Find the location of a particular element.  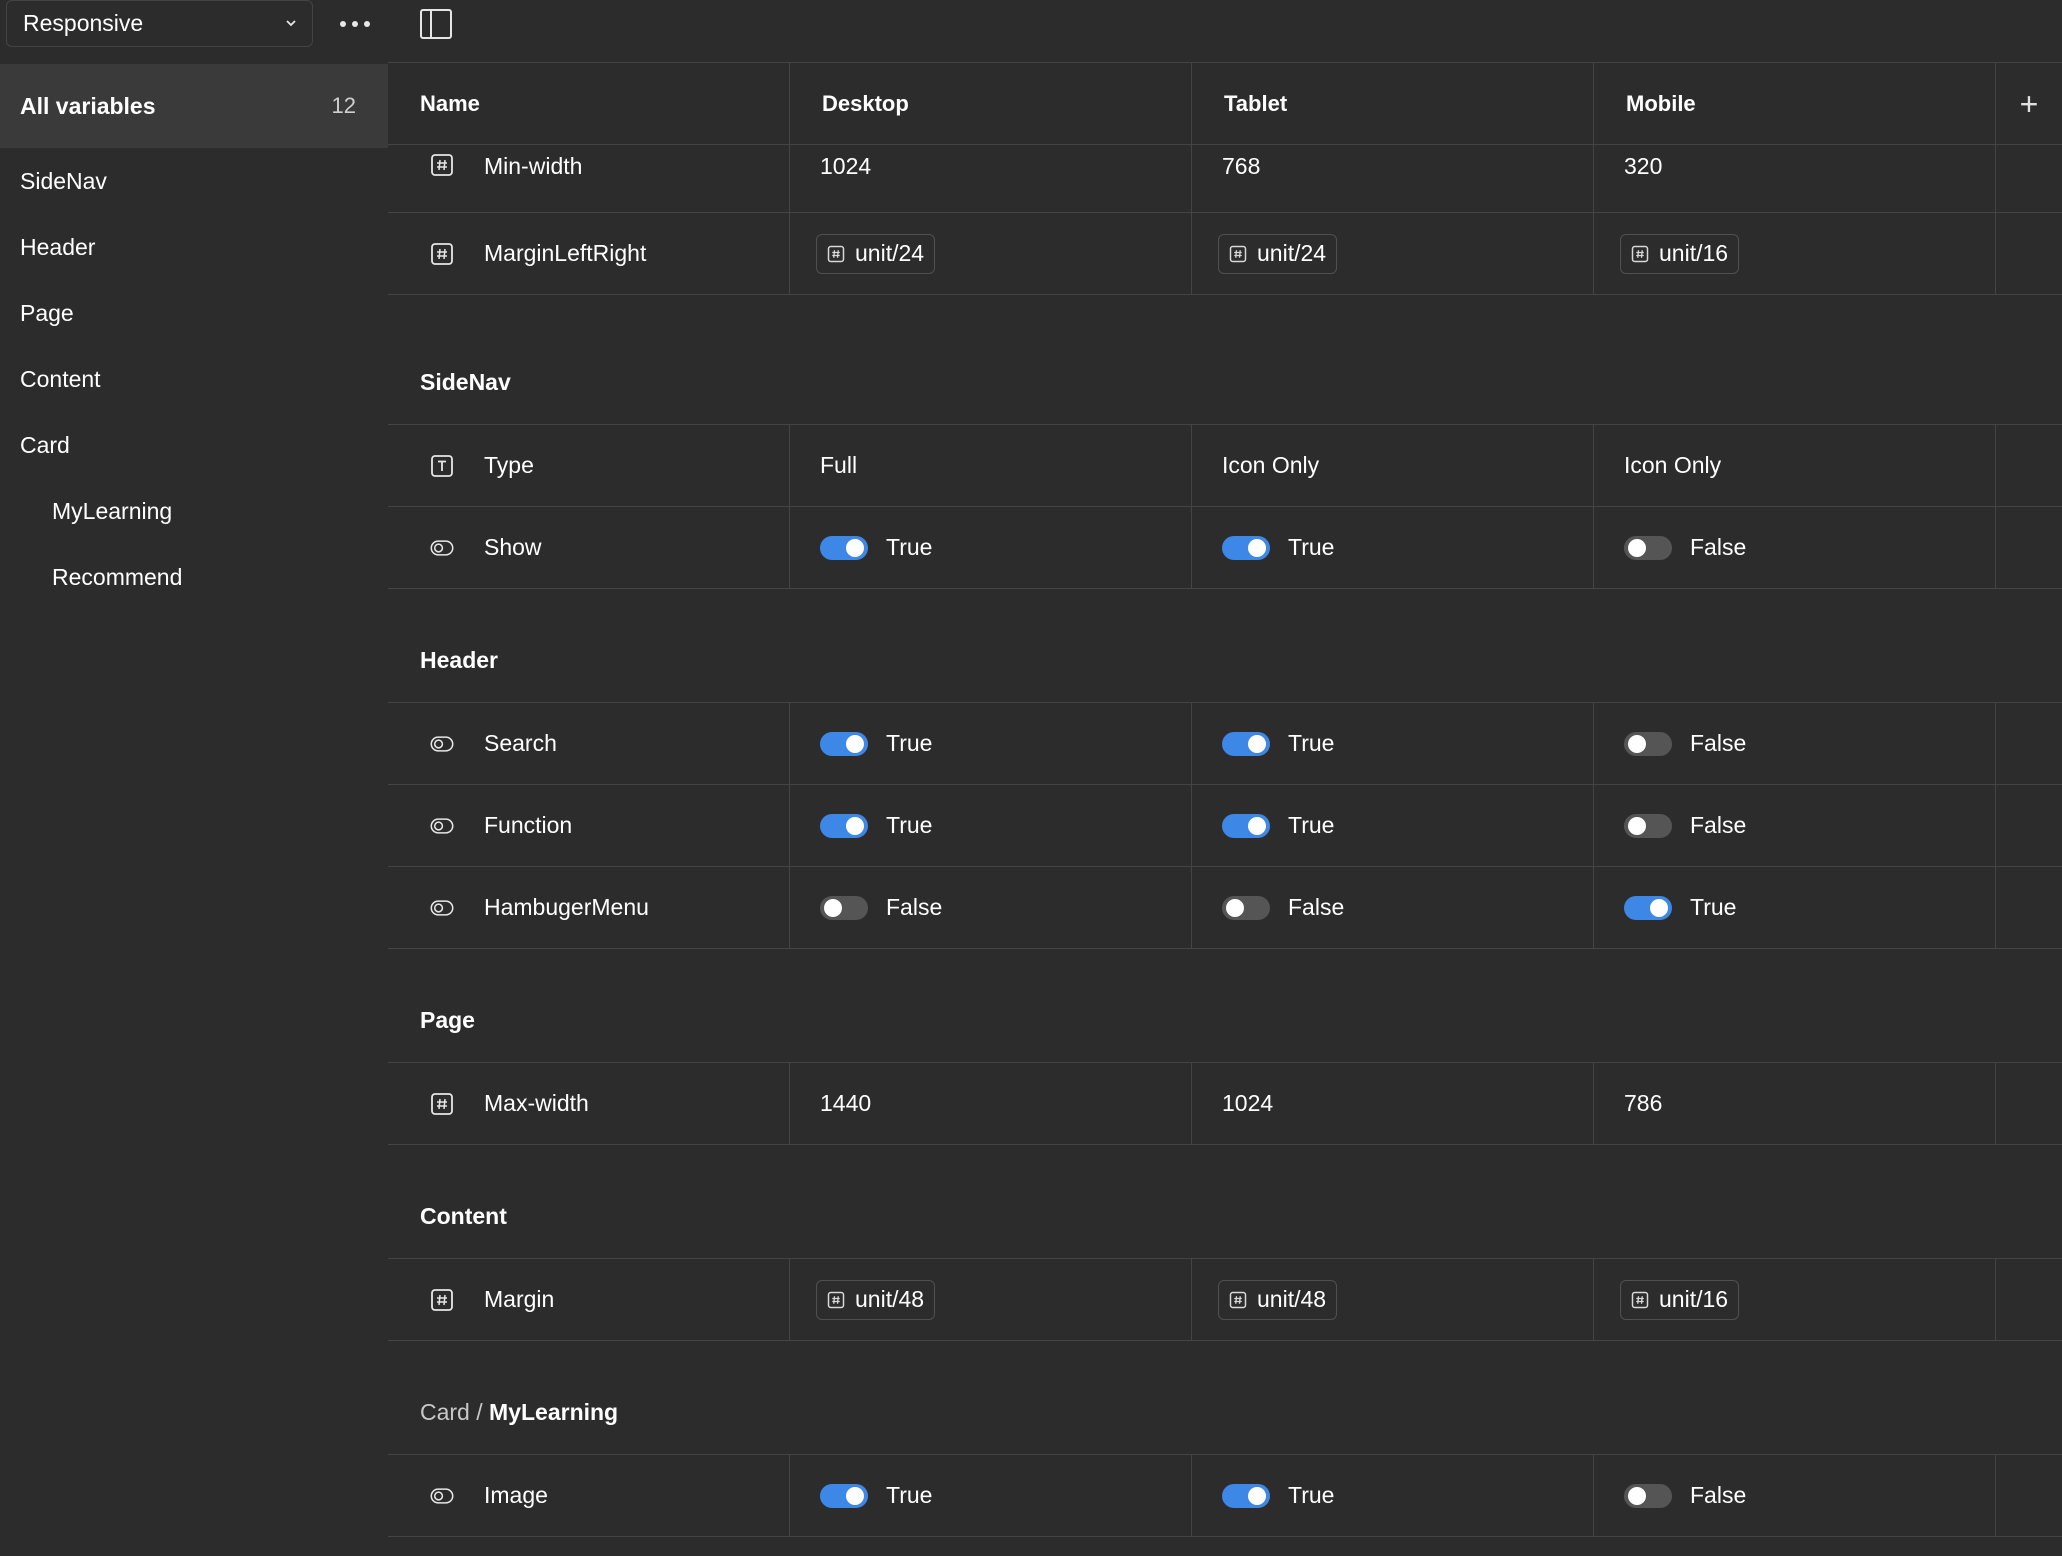

variable-name-cell: Type is located at coordinates (589, 465).